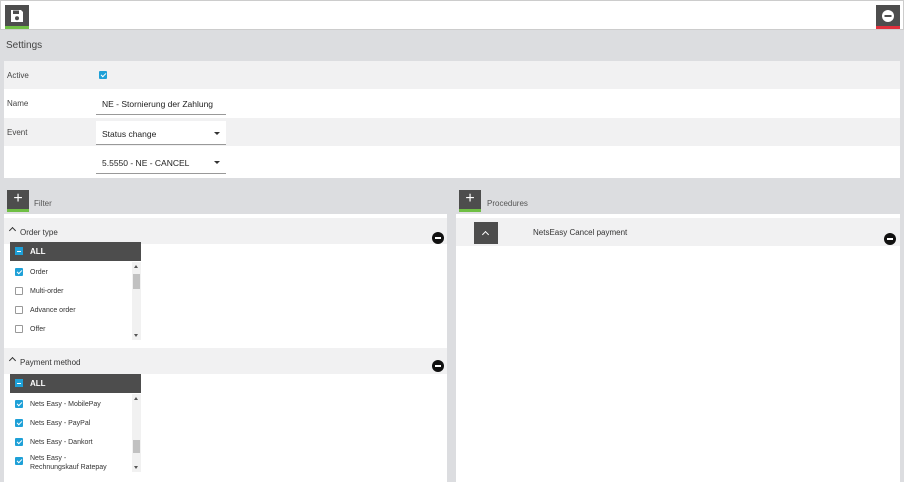 The image size is (904, 482). Describe the element at coordinates (136, 301) in the screenshot. I see `order-type-scrollbar` at that location.